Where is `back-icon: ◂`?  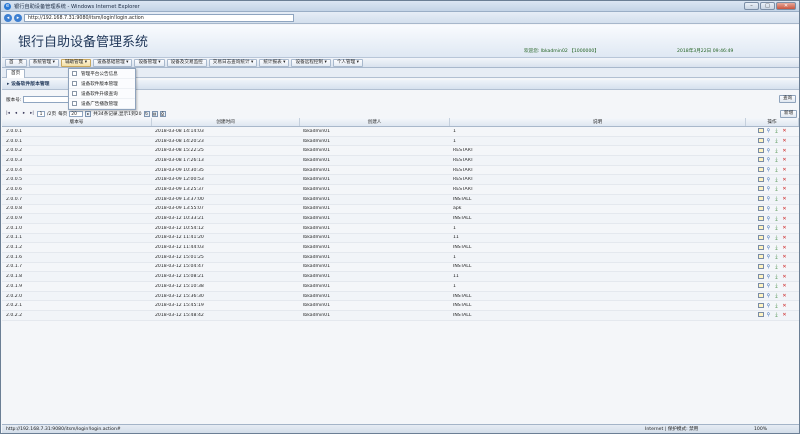 back-icon: ◂ is located at coordinates (8, 17).